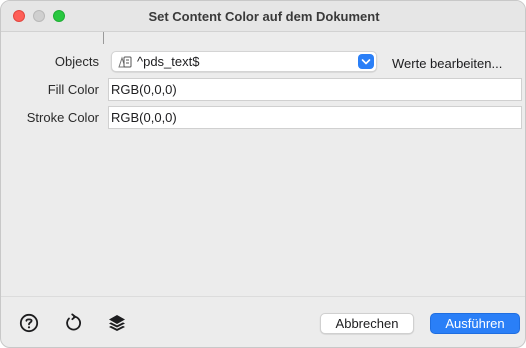 This screenshot has height=348, width=526. I want to click on window-title: Set Content Color auf dem Dokument, so click(264, 16).